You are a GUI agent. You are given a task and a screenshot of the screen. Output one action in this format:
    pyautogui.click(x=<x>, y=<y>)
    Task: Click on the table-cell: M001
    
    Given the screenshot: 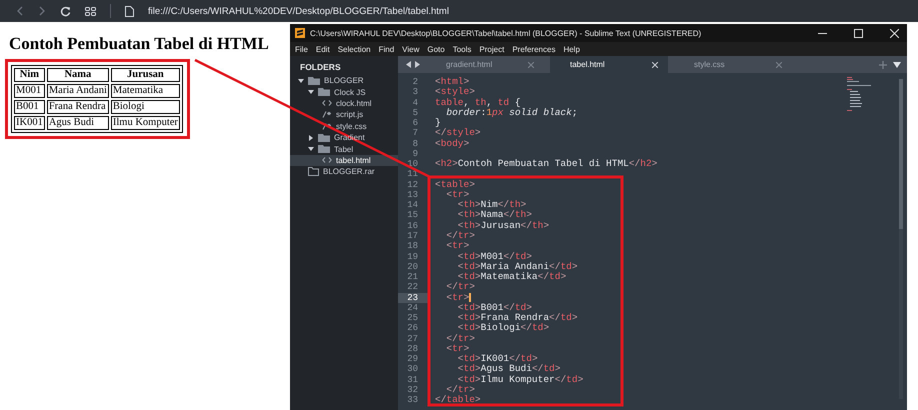 What is the action you would take?
    pyautogui.click(x=29, y=91)
    